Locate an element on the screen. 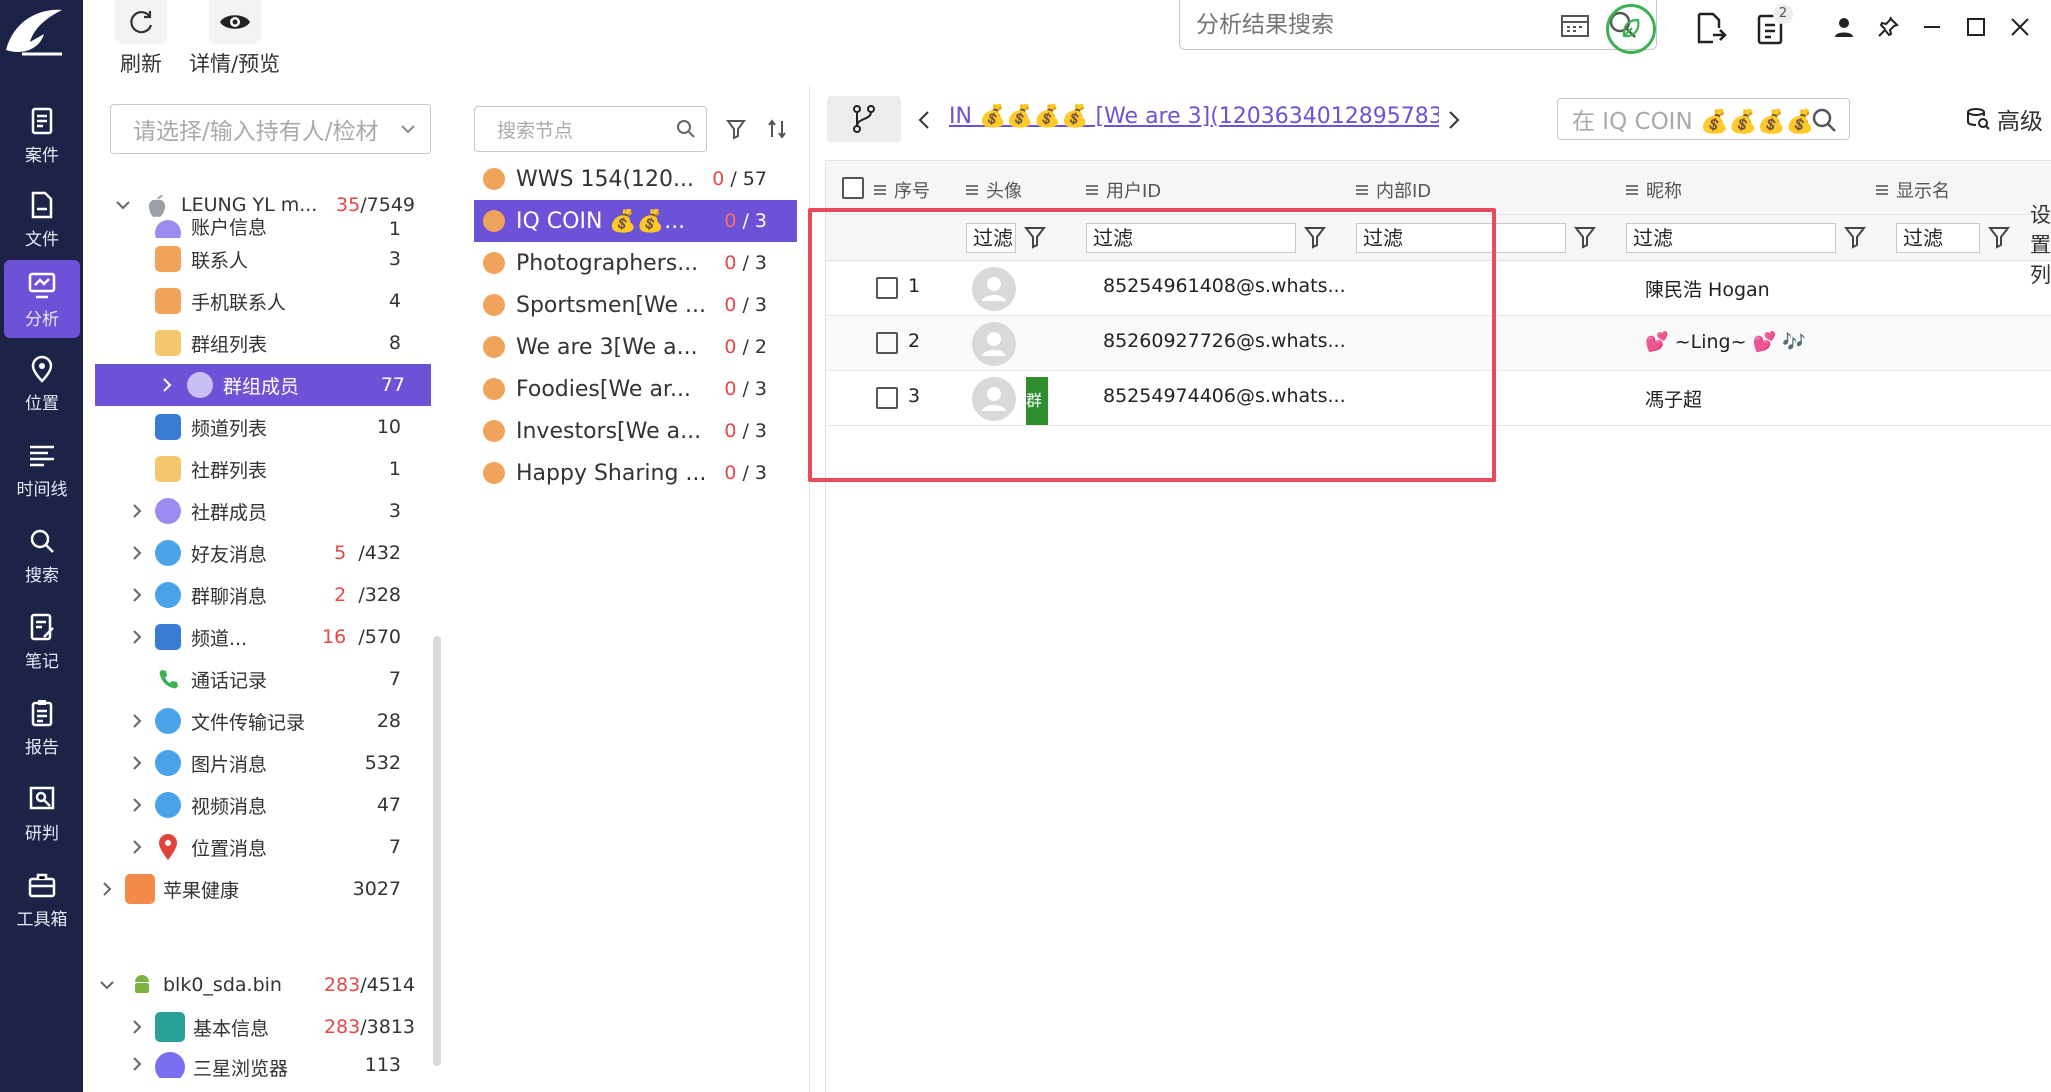 The height and width of the screenshot is (1092, 2051). holder-select: 请选择/输入持有人/检材 is located at coordinates (270, 129).